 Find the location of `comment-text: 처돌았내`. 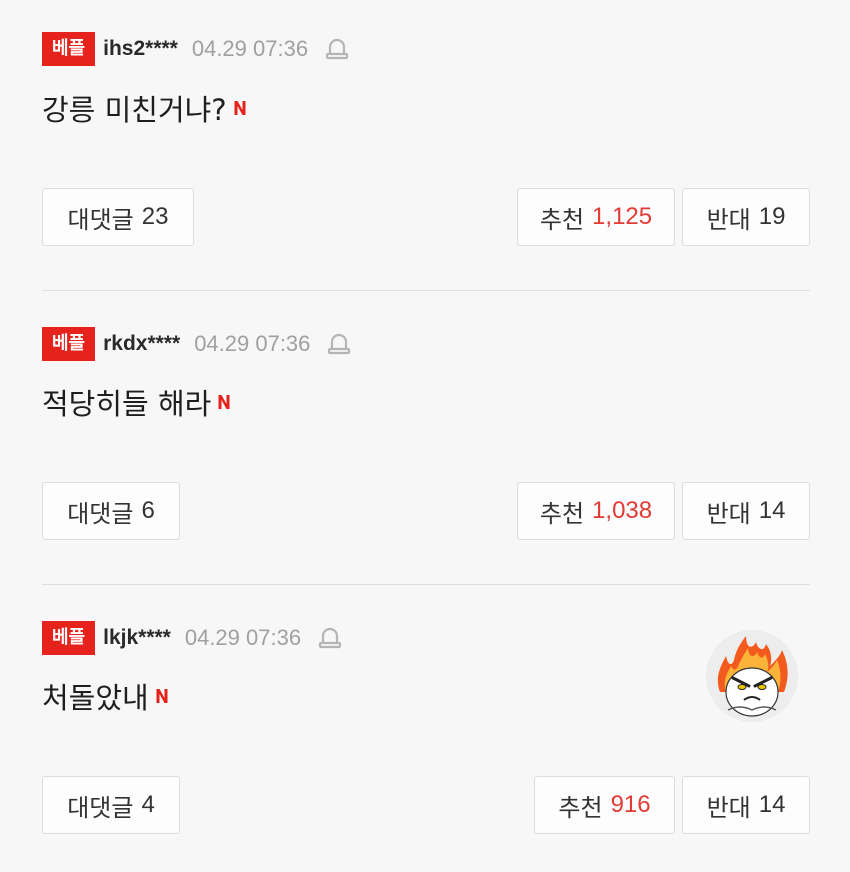

comment-text: 처돌았내 is located at coordinates (95, 698).